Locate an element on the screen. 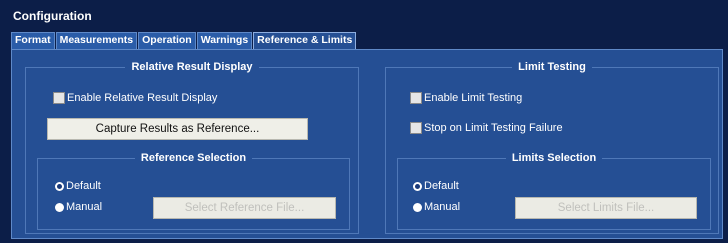 This screenshot has height=243, width=728. reference-default-label: Default is located at coordinates (83, 186).